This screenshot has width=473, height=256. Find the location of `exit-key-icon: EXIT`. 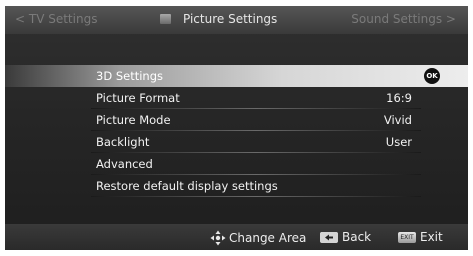

exit-key-icon: EXIT is located at coordinates (407, 237).